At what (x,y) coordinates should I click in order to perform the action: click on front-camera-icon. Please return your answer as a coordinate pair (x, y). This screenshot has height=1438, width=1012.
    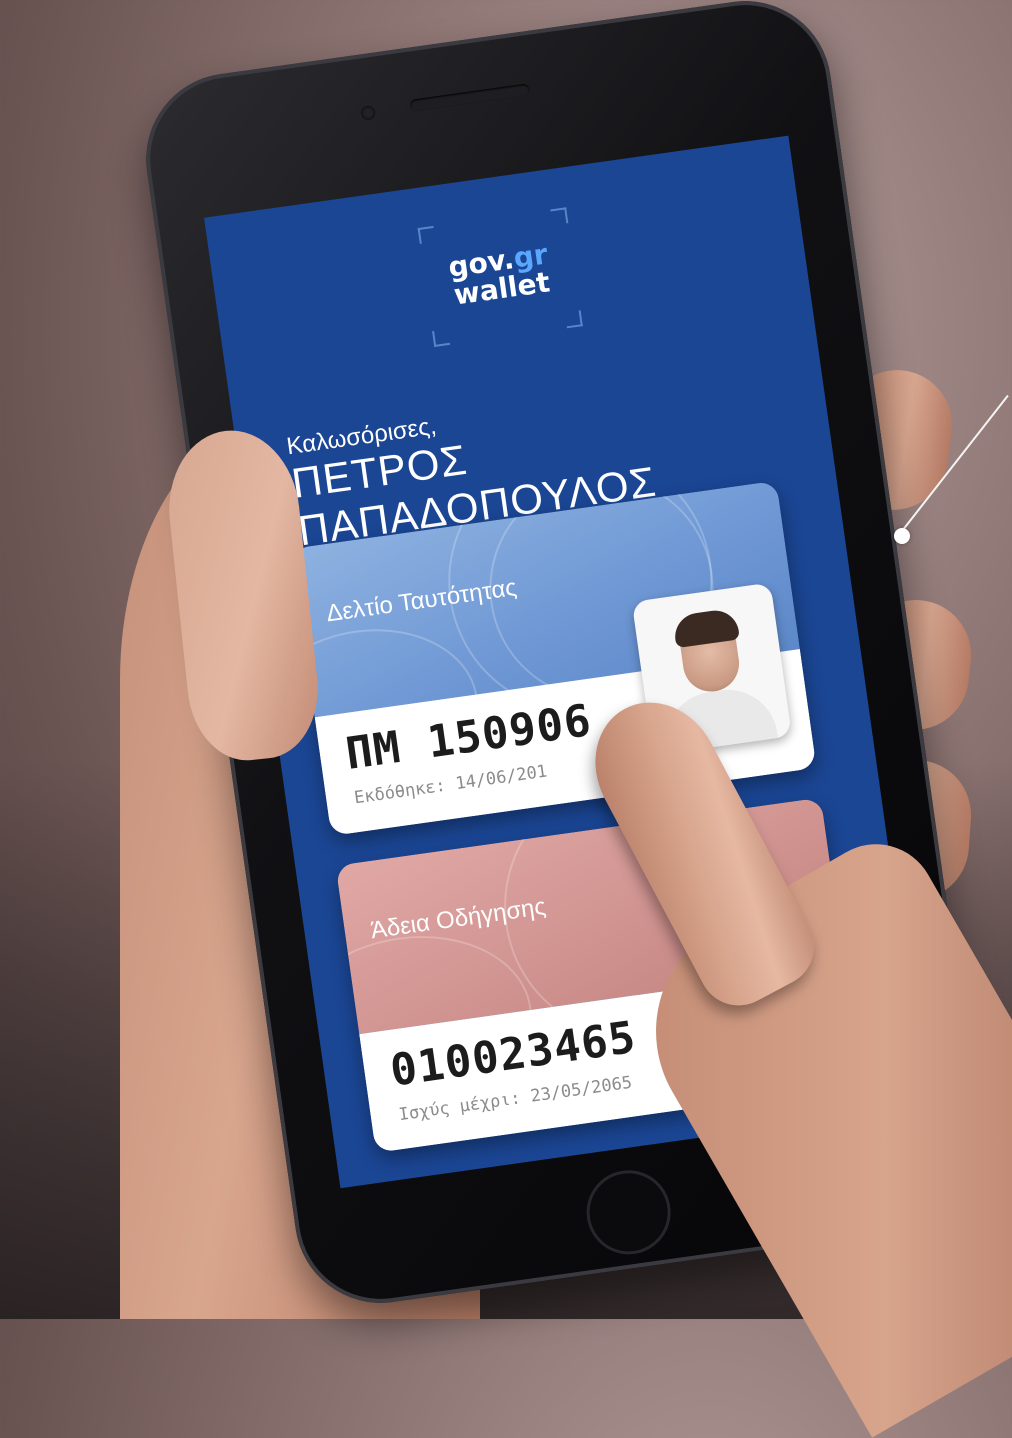
    Looking at the image, I should click on (368, 112).